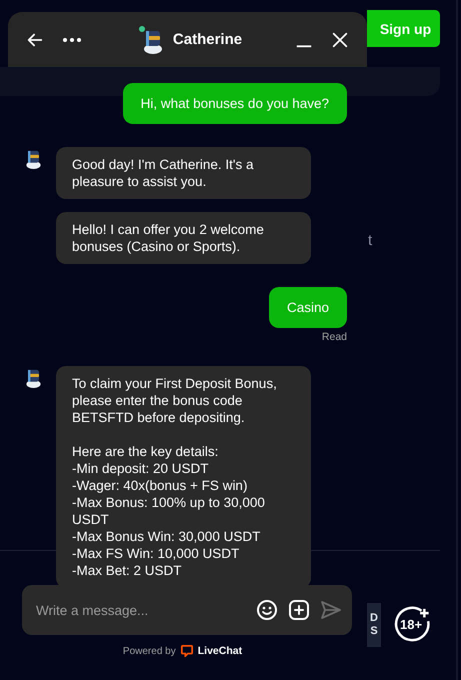 This screenshot has height=680, width=461. What do you see at coordinates (149, 651) in the screenshot?
I see `powered-by-text: Powered by` at bounding box center [149, 651].